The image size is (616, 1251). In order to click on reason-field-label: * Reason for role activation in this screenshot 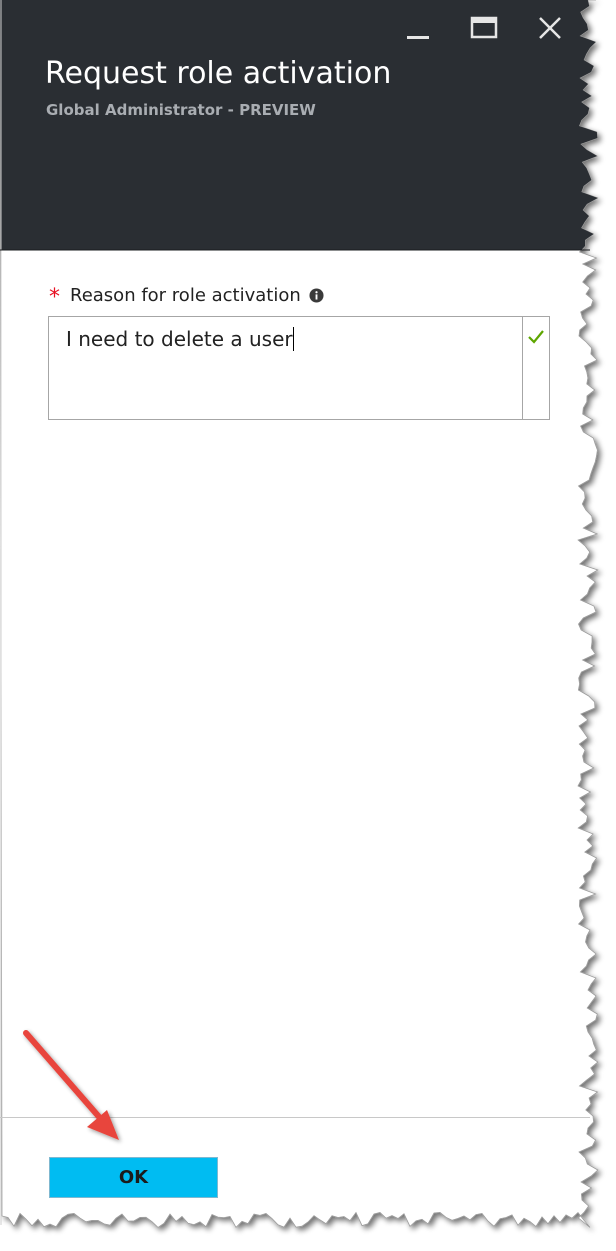, I will do `click(186, 296)`.